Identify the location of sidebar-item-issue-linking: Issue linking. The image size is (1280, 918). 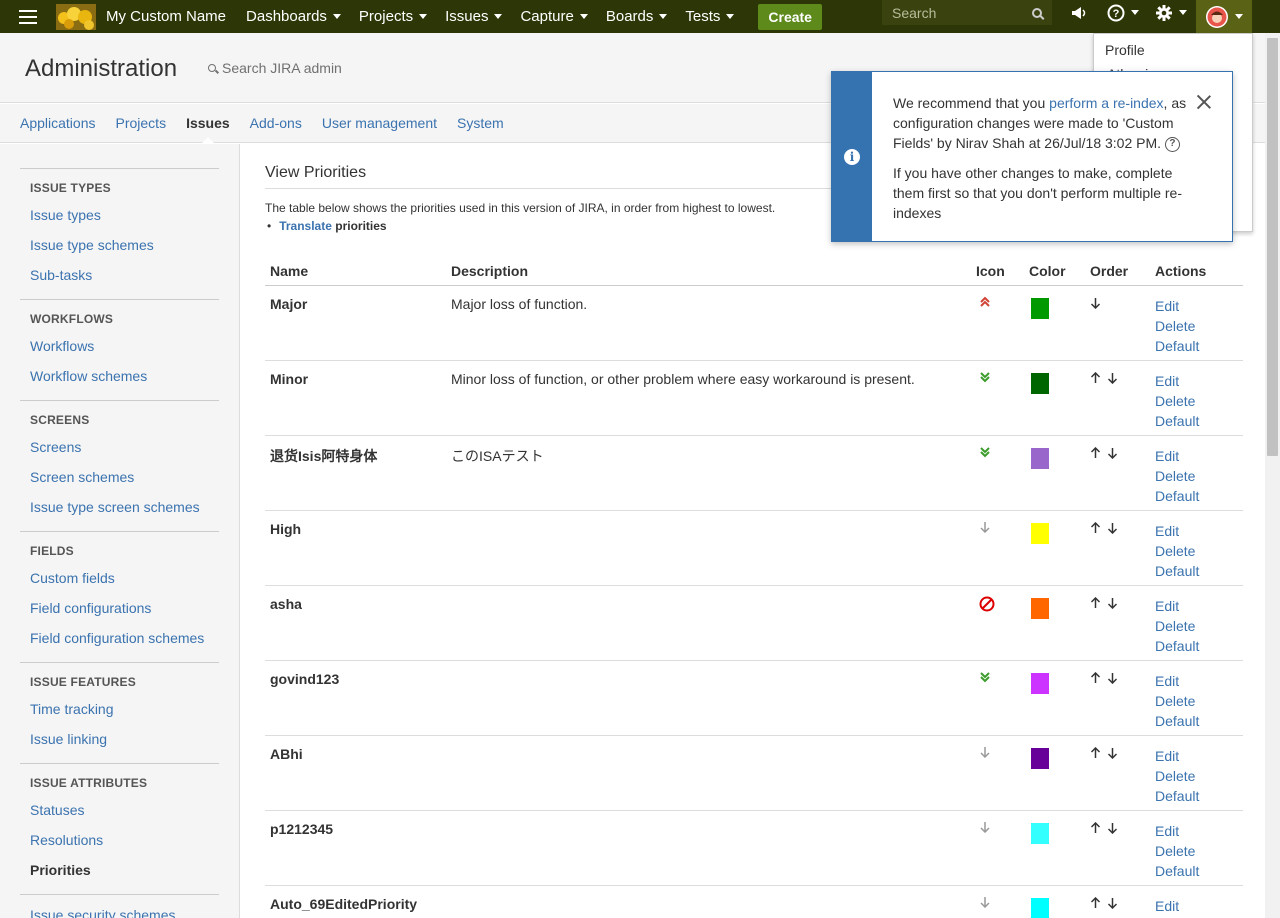
(119, 744).